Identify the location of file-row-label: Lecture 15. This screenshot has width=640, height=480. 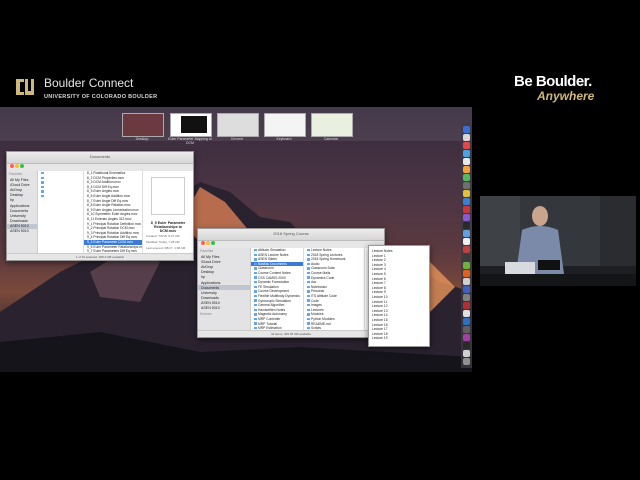
(380, 319).